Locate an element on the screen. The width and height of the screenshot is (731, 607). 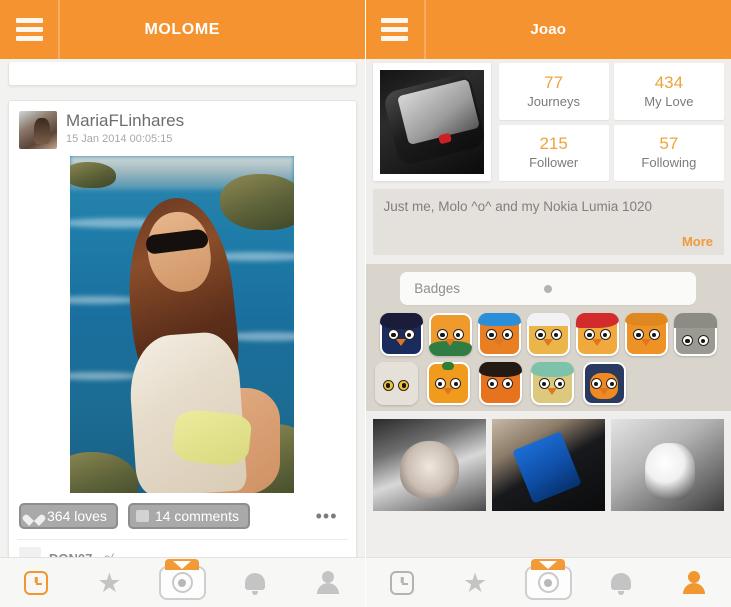
owl-belle-badge is located at coordinates (499, 334).